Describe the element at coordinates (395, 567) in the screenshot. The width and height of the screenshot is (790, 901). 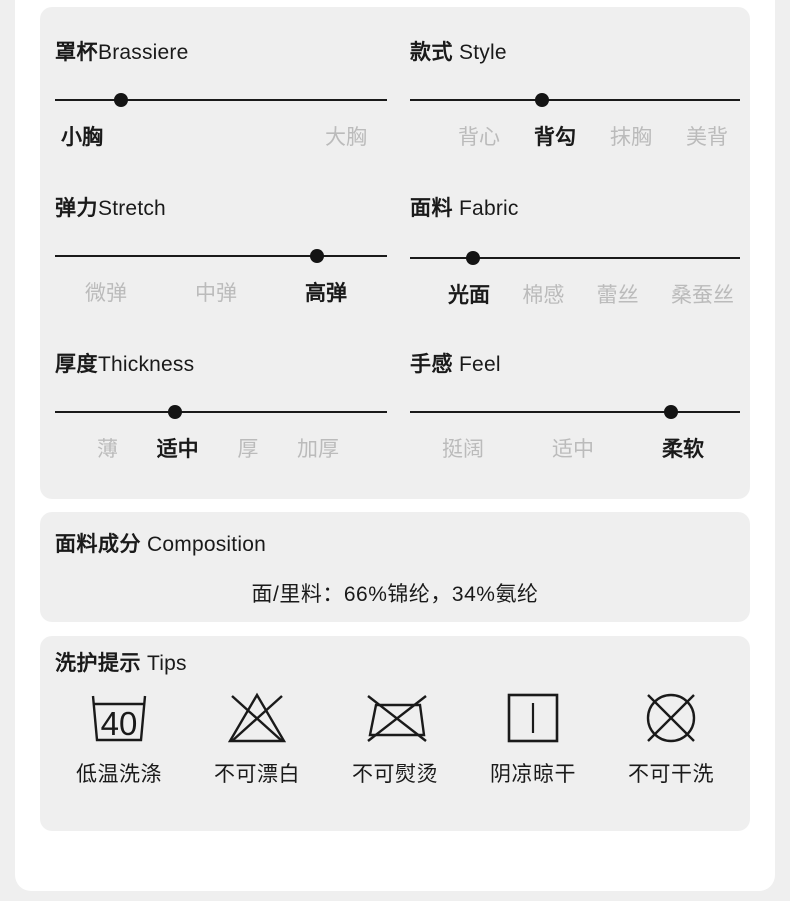
I see `composition-card: 面料成分 Composition 面/里料：66%锦纶，34%氨纶` at that location.